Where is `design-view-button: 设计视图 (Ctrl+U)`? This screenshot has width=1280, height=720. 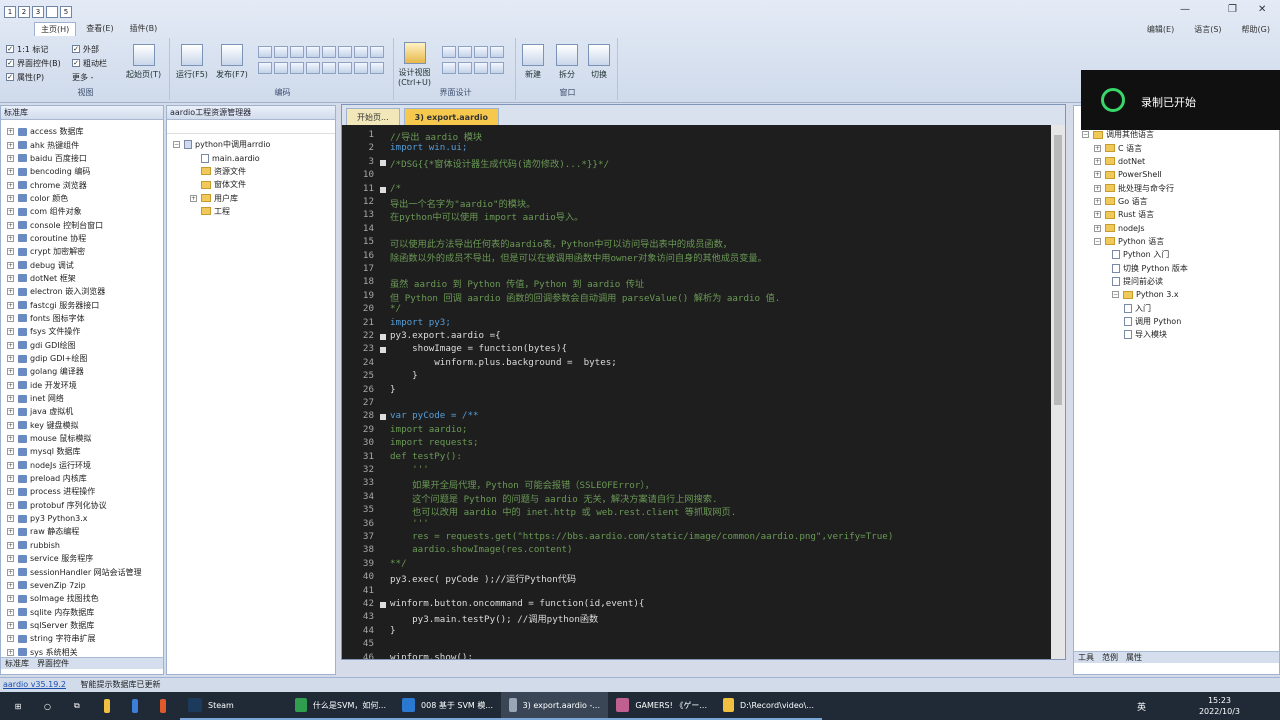
design-view-button: 设计视图 (Ctrl+U) is located at coordinates (414, 64).